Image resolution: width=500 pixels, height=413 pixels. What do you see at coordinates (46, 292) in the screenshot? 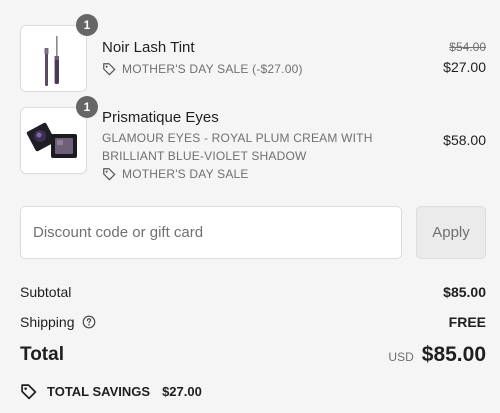
I see `subtotal-label: Subtotal` at bounding box center [46, 292].